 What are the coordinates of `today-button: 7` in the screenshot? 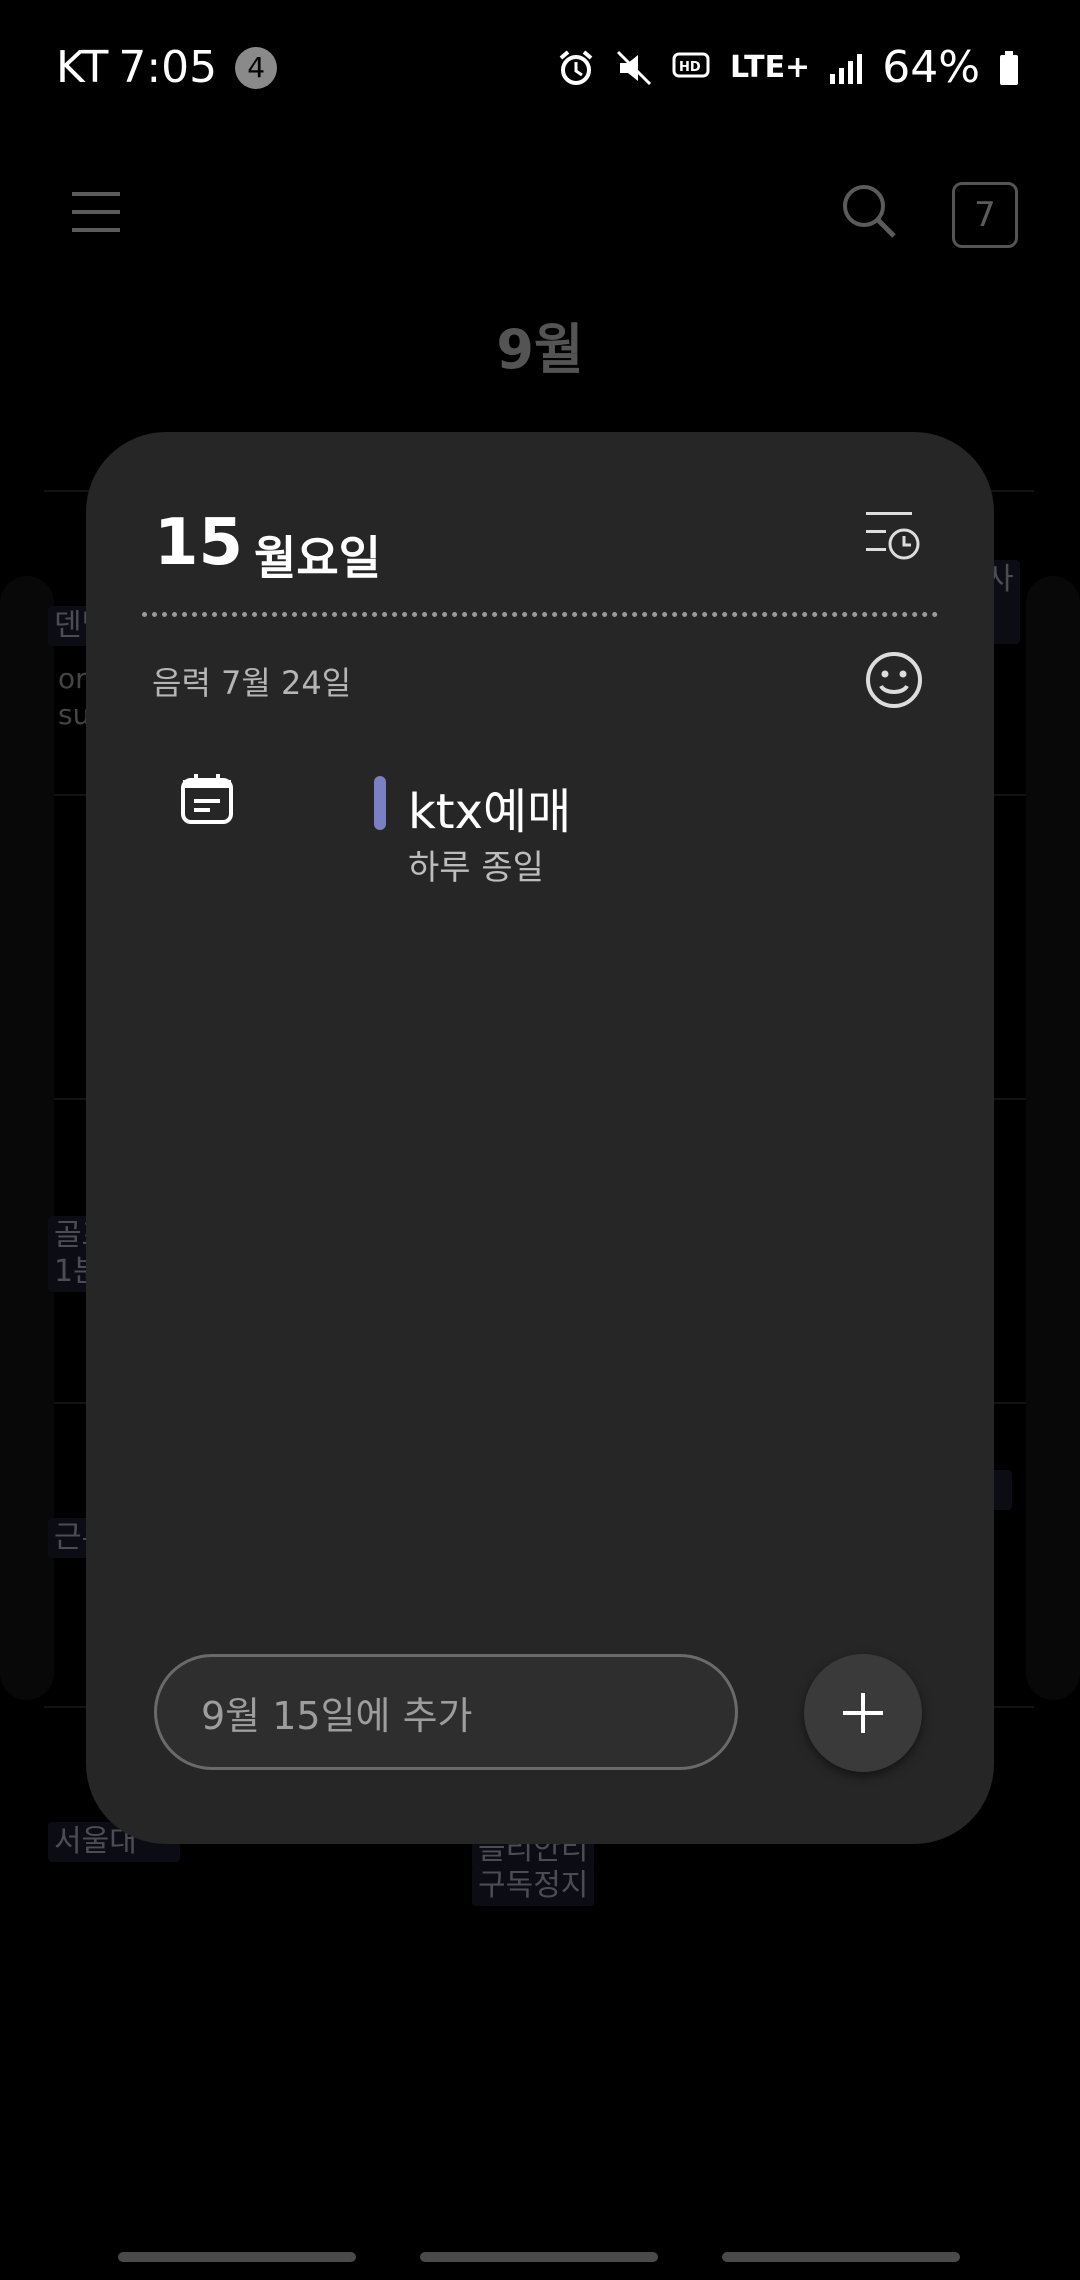 It's located at (985, 215).